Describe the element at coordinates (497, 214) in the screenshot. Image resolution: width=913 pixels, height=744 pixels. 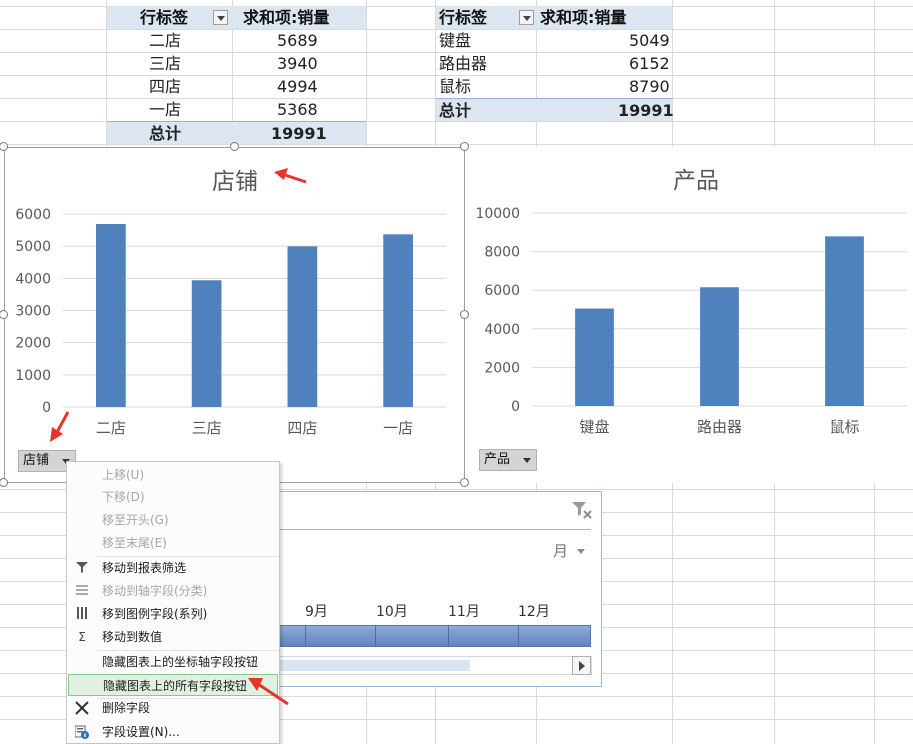
I see `y-tick-label: 10000` at that location.